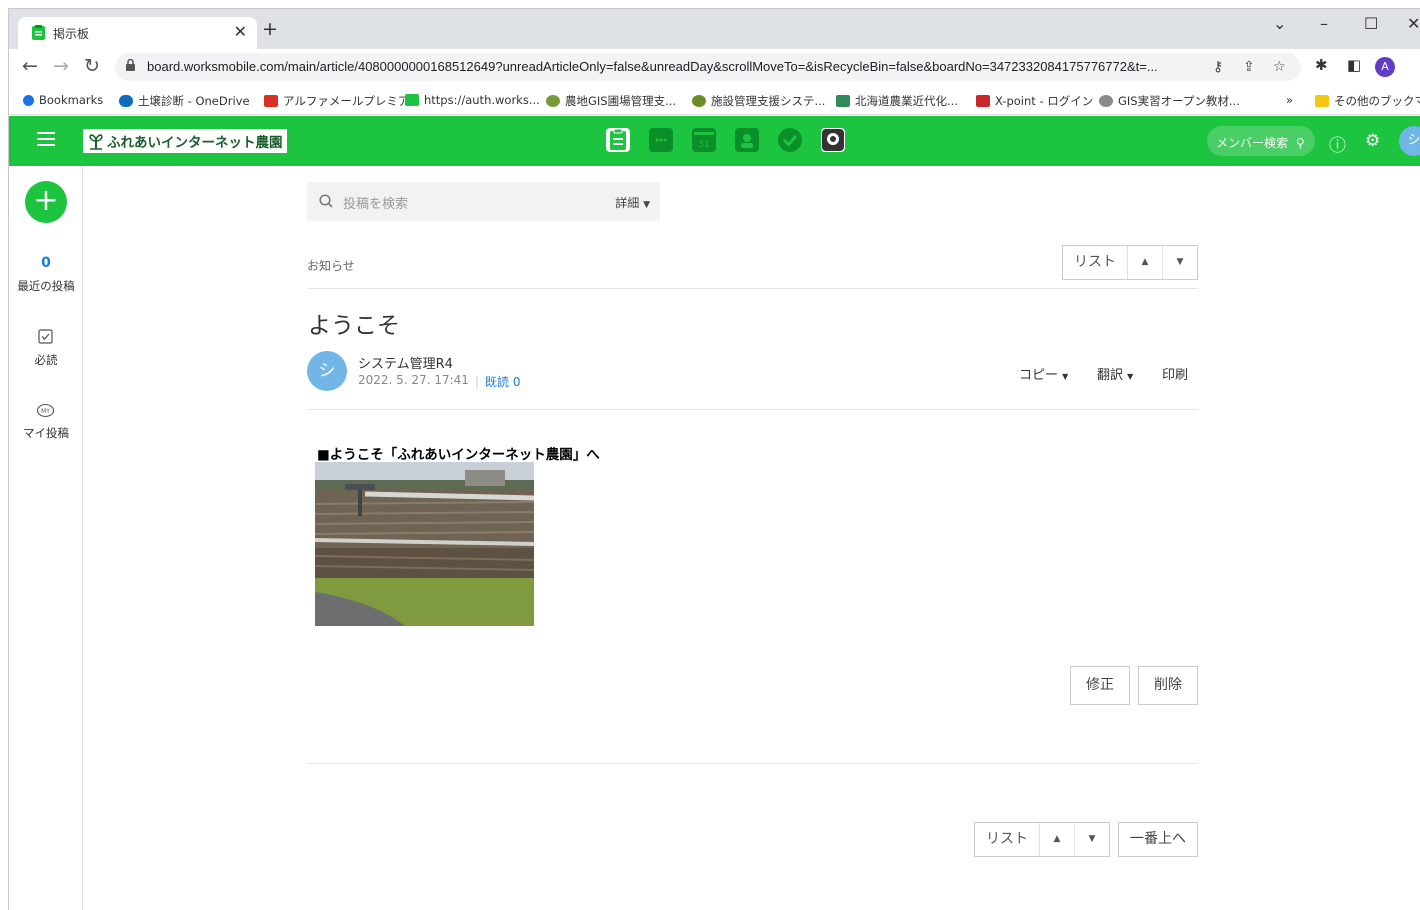  What do you see at coordinates (1261, 141) in the screenshot?
I see `member-search-button: メンバー検索 ⚲` at bounding box center [1261, 141].